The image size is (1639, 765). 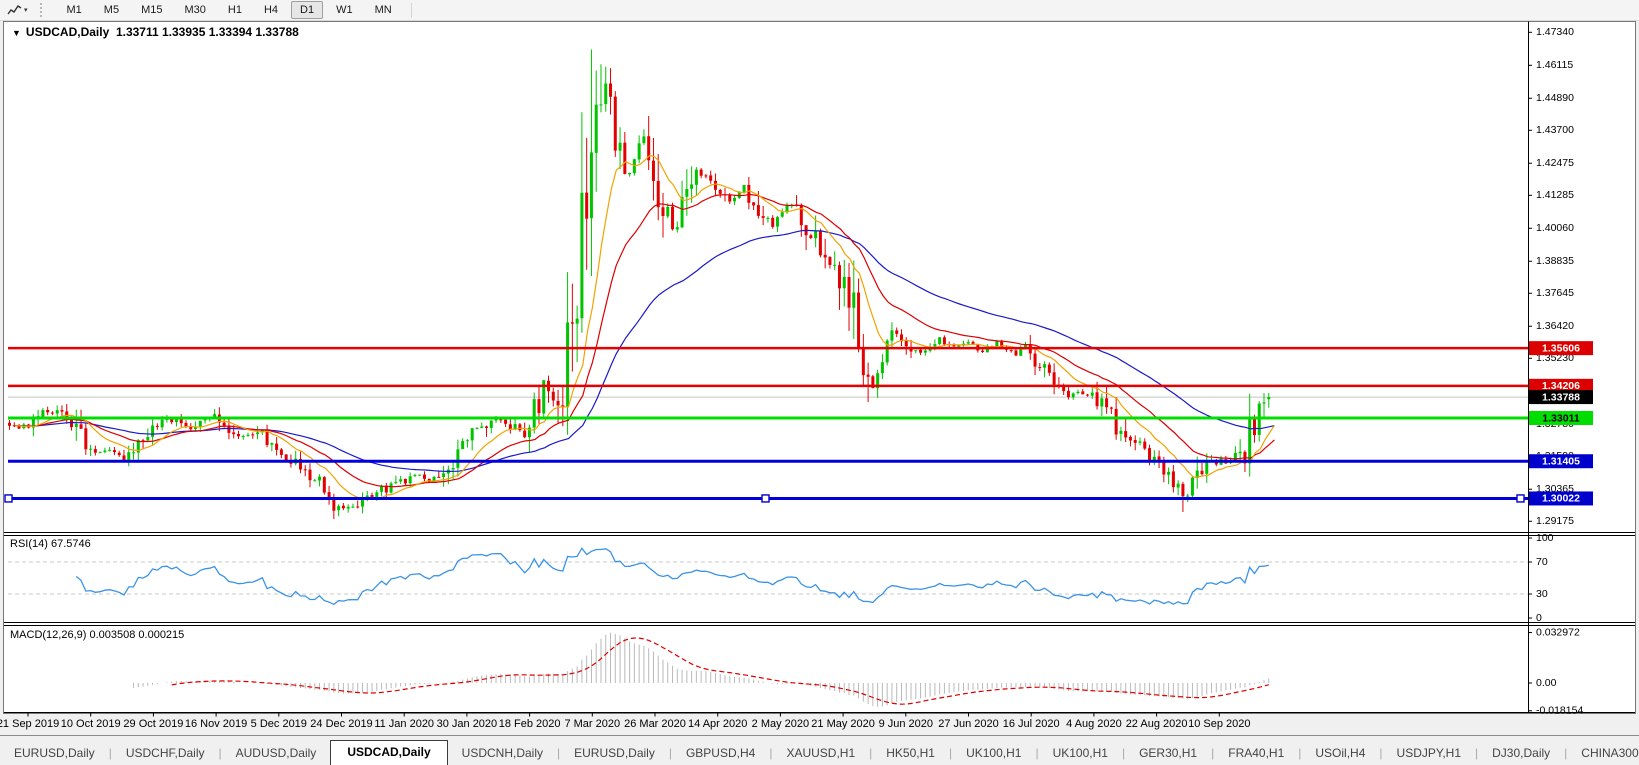 What do you see at coordinates (1555, 521) in the screenshot?
I see `y-tick-label: 1.29175` at bounding box center [1555, 521].